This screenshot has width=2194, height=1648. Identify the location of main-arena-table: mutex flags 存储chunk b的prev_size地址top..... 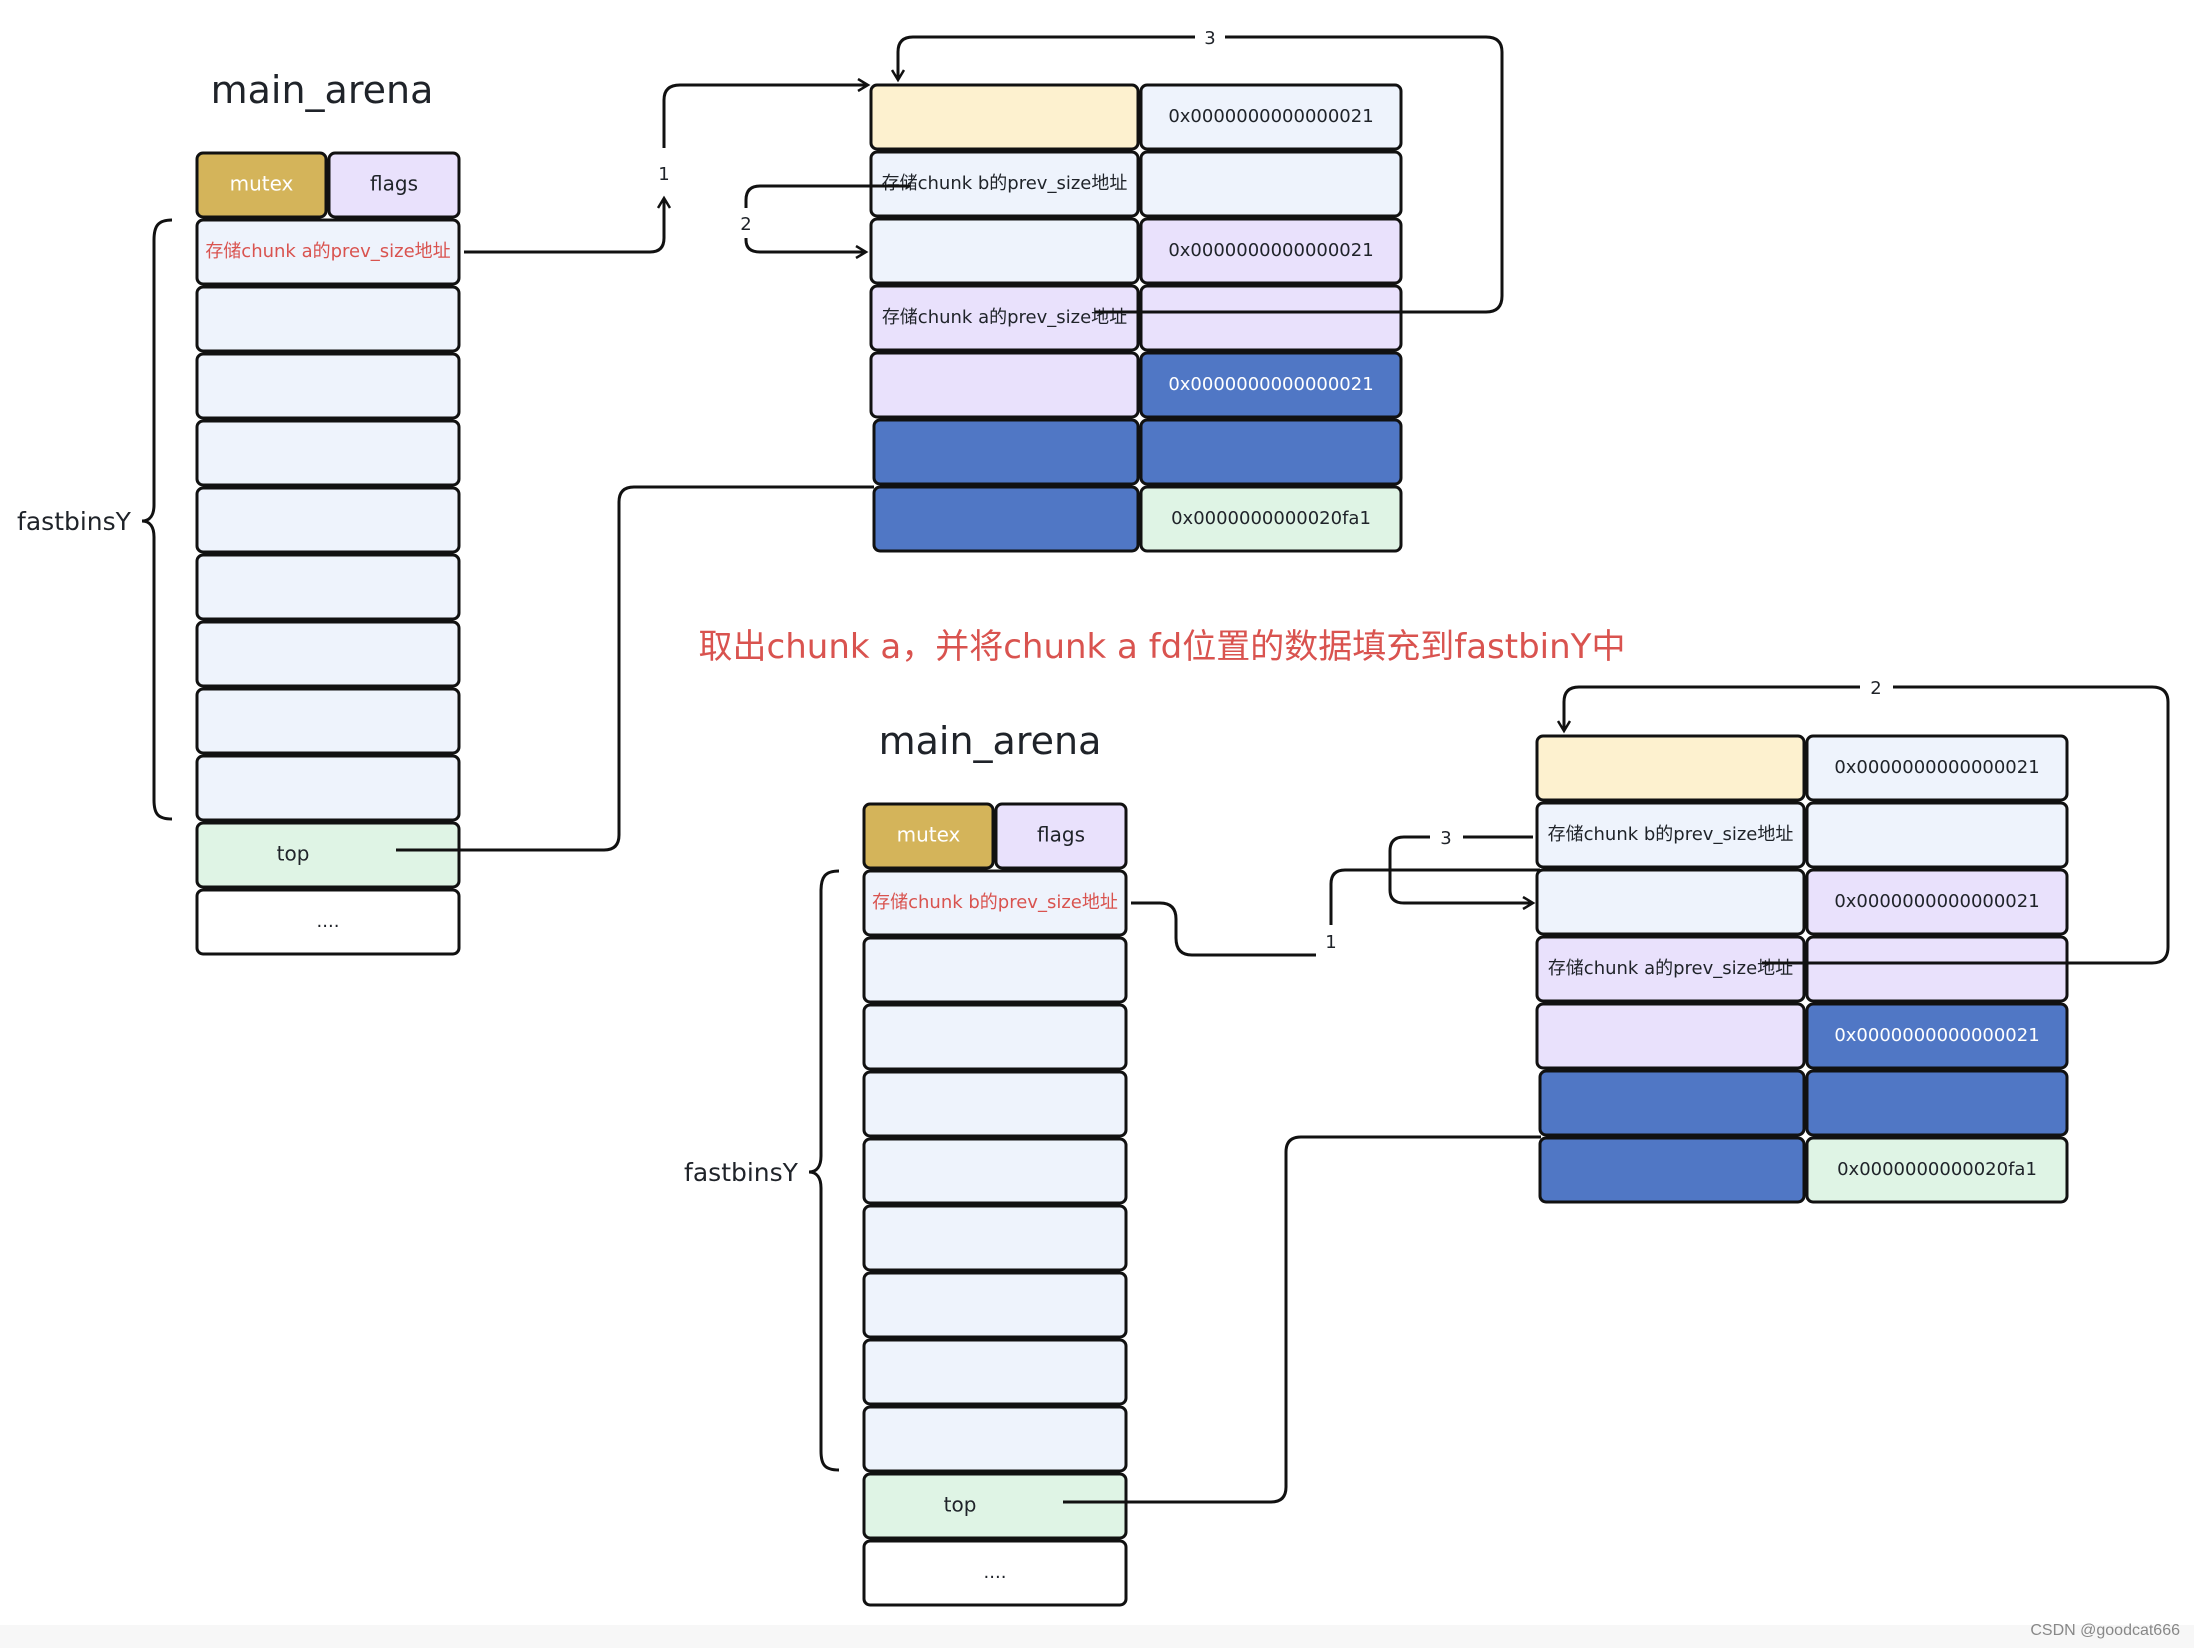
(995, 1204).